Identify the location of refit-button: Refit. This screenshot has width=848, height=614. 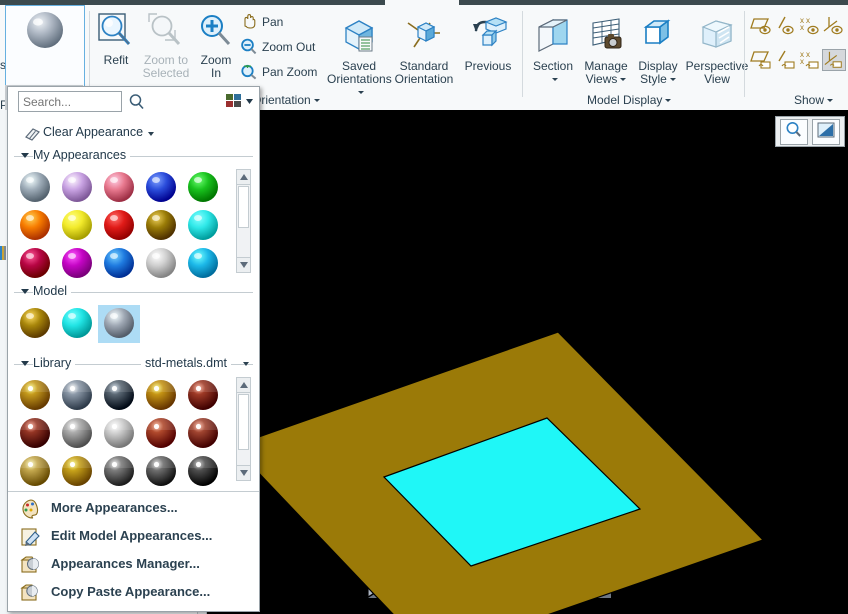
(116, 39).